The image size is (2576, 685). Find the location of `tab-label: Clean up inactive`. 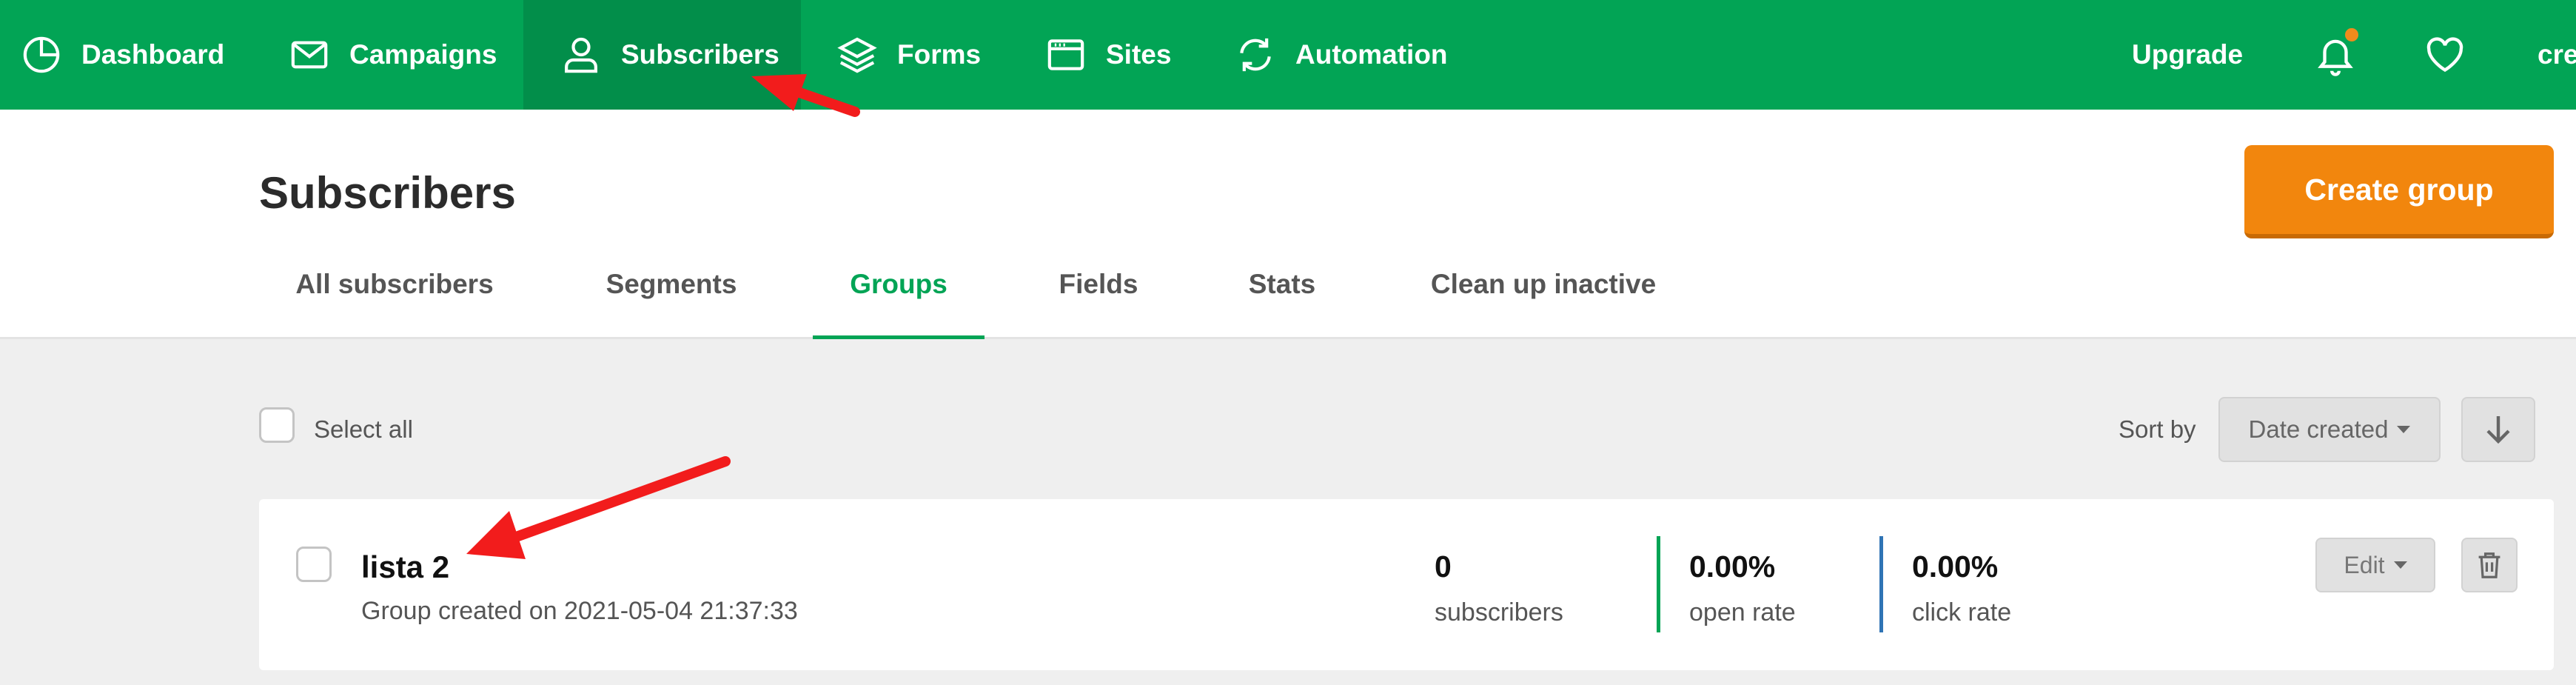

tab-label: Clean up inactive is located at coordinates (1543, 284).